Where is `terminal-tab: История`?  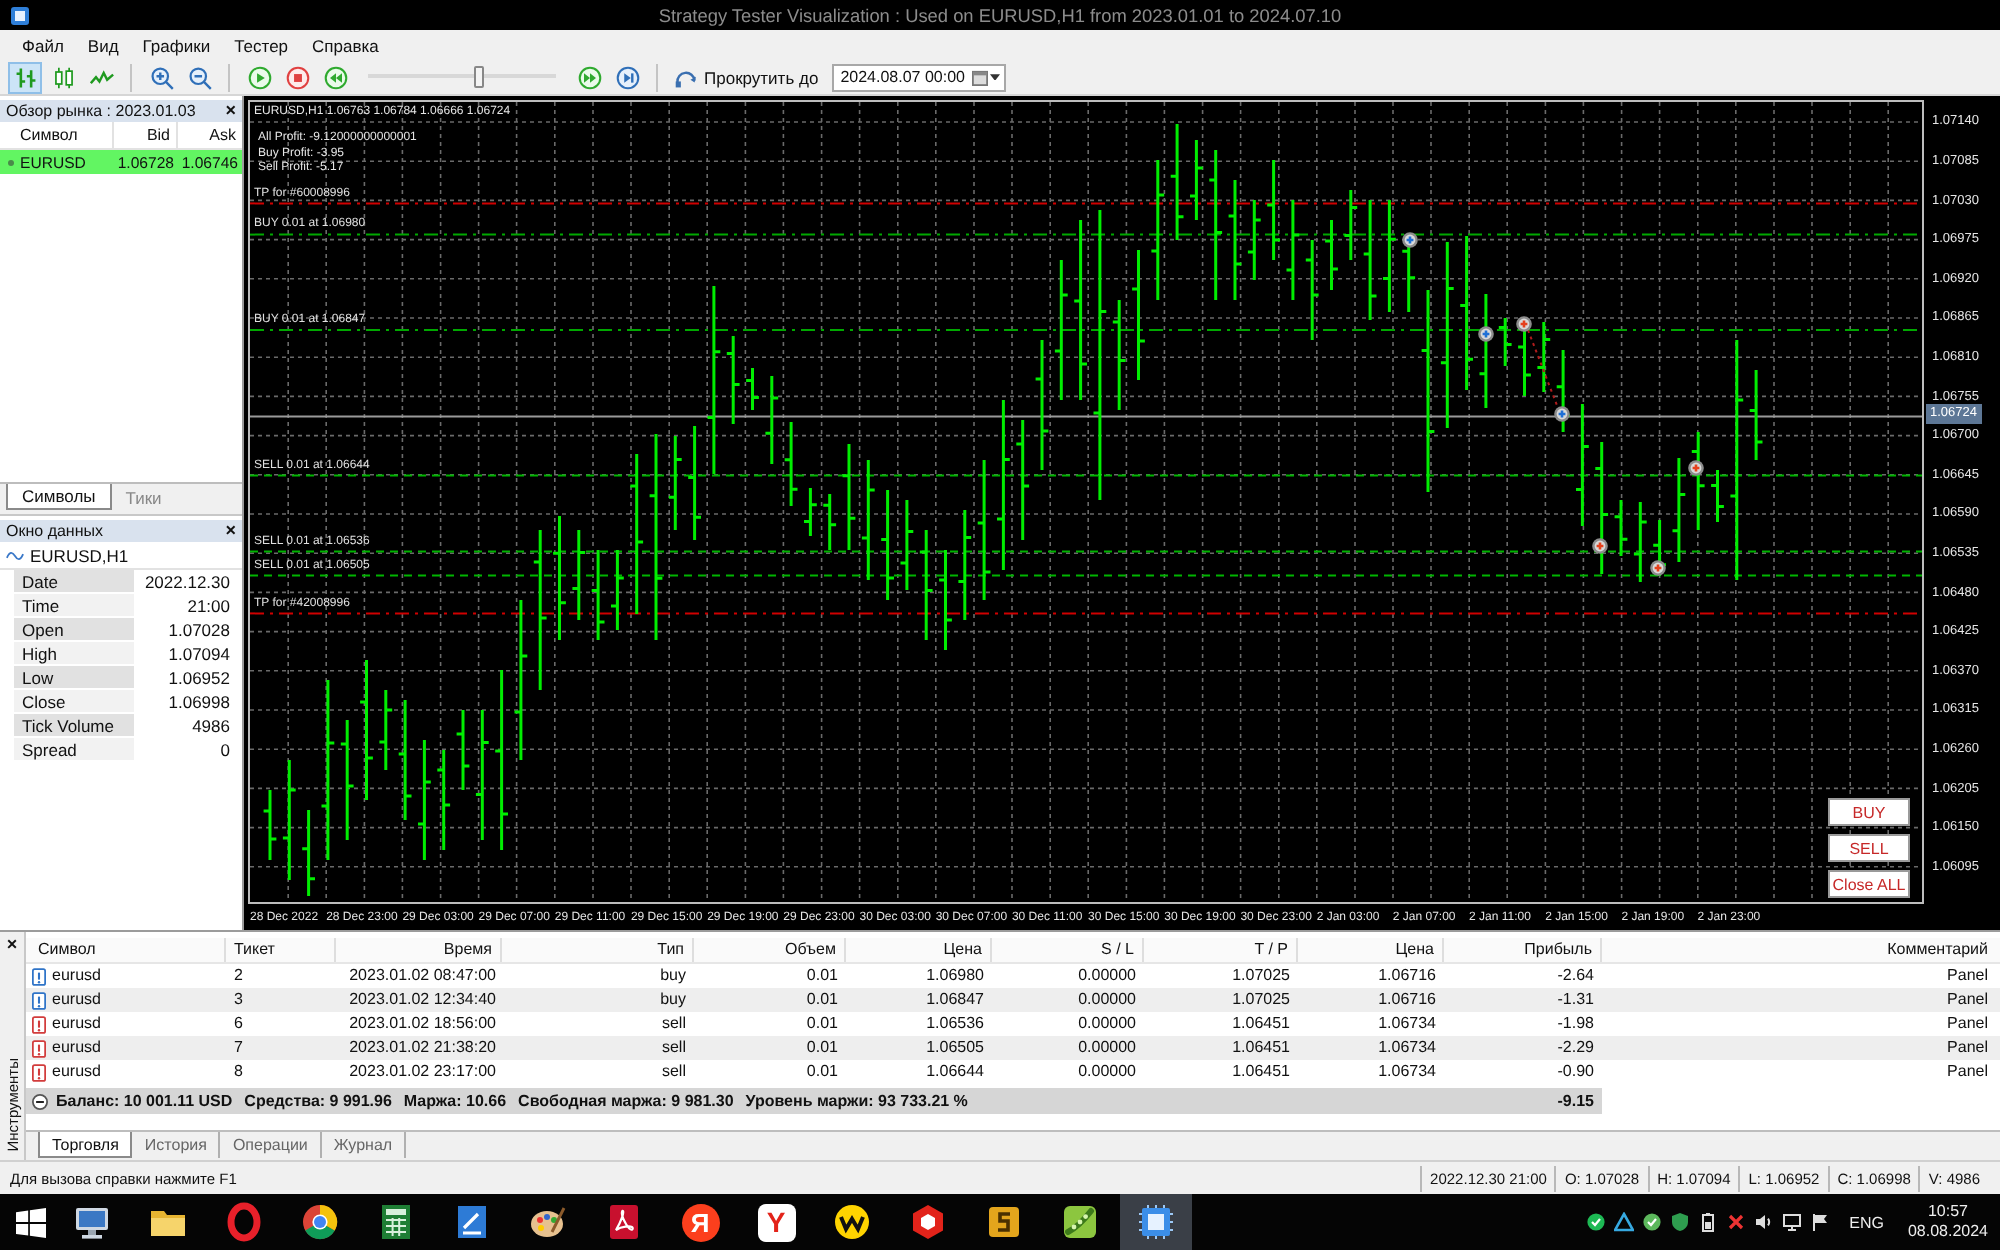
terminal-tab: История is located at coordinates (176, 1145).